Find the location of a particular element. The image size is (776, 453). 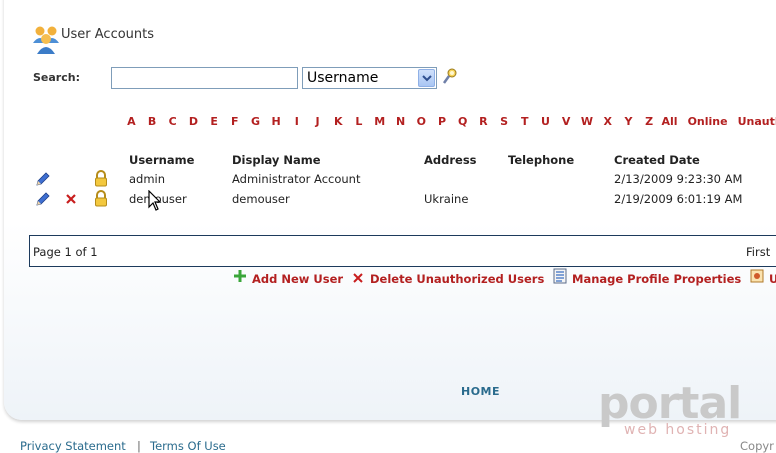

cell-created-date: 2/13/2009 9:23:30 AM is located at coordinates (678, 179).